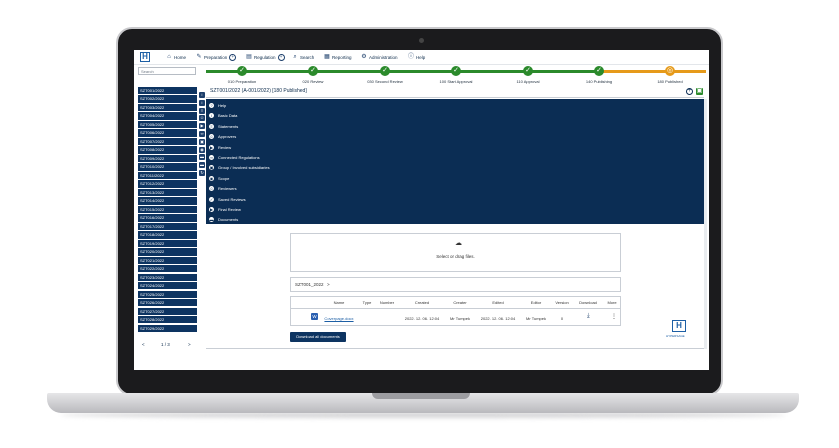  I want to click on regulation-list-item: SZT014/2022, so click(167, 201).